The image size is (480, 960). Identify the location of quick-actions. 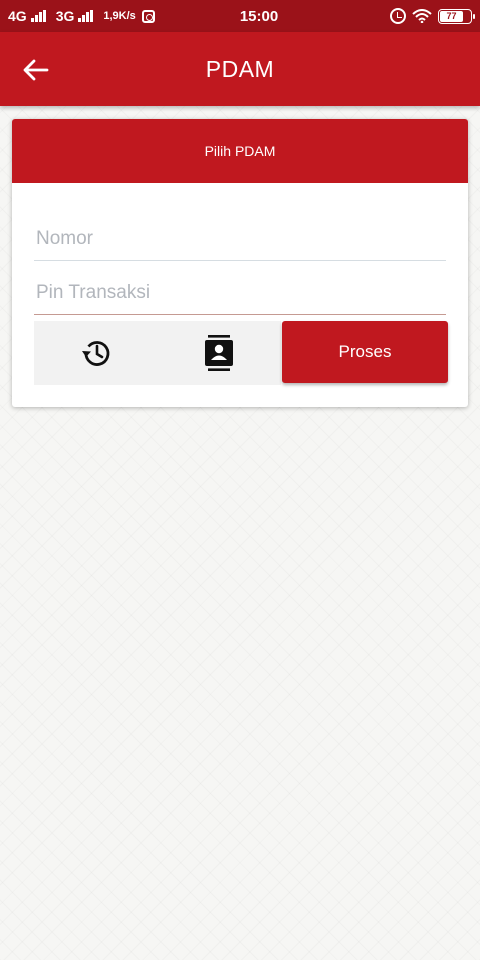
(157, 353).